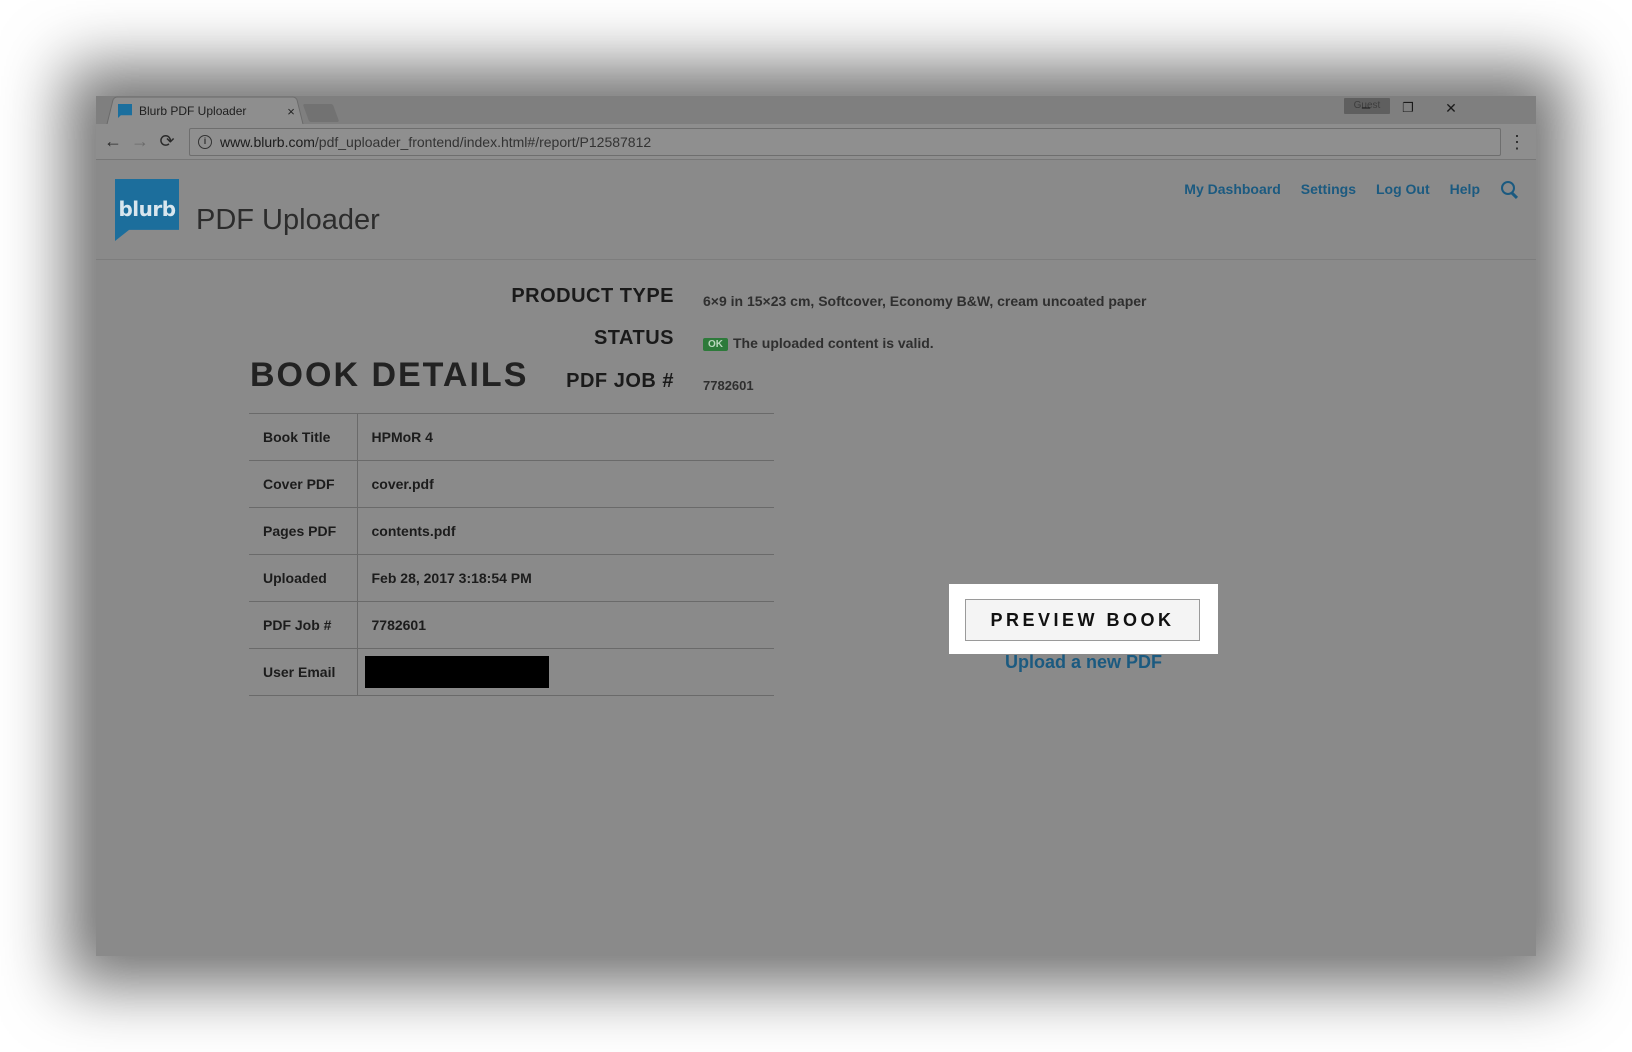 The image size is (1632, 1052). What do you see at coordinates (399, 625) in the screenshot?
I see `detail-value: 7782601` at bounding box center [399, 625].